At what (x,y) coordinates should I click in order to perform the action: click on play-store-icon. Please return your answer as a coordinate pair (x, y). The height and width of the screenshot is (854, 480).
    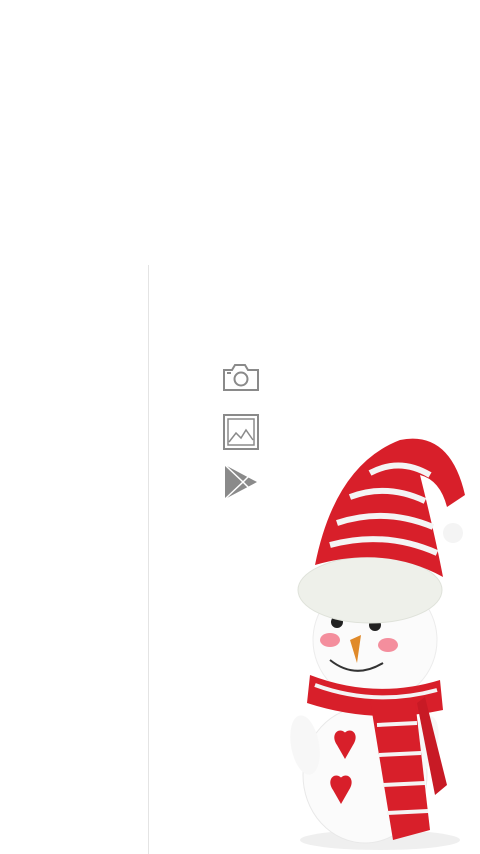
    Looking at the image, I should click on (240, 482).